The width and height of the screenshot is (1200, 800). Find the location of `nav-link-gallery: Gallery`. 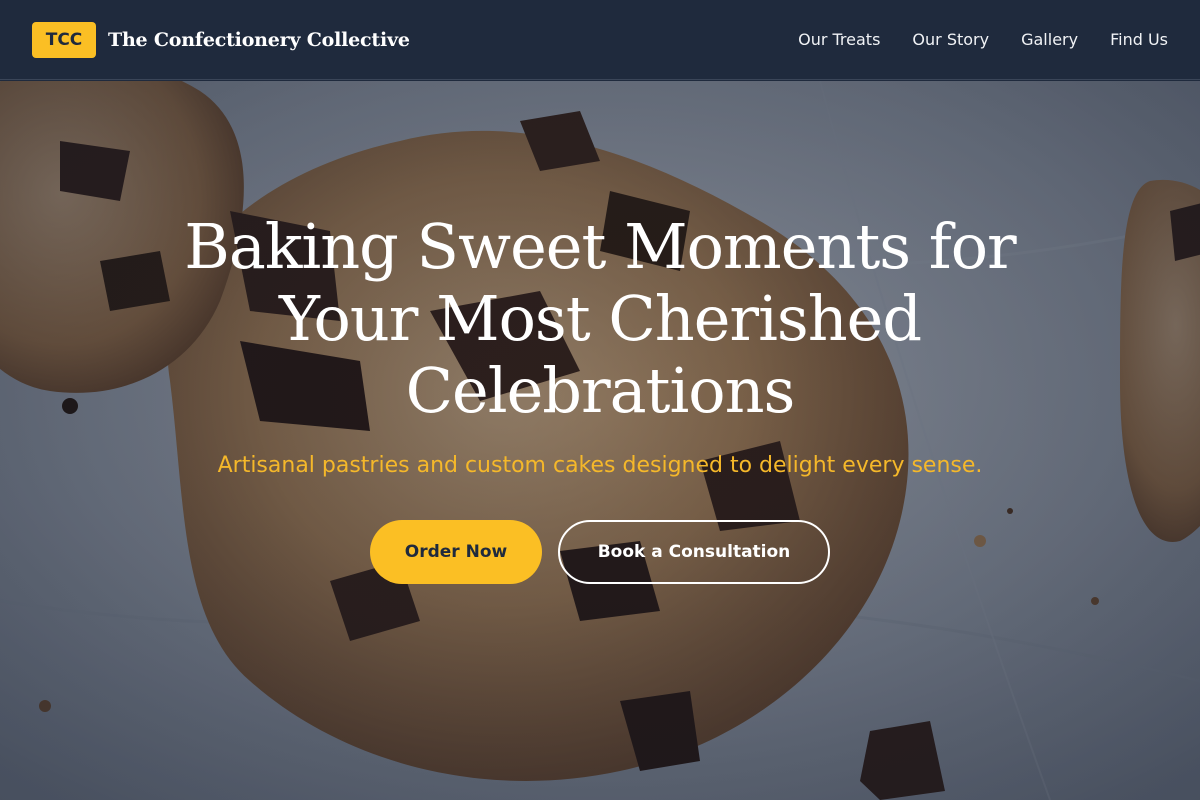

nav-link-gallery: Gallery is located at coordinates (1049, 39).